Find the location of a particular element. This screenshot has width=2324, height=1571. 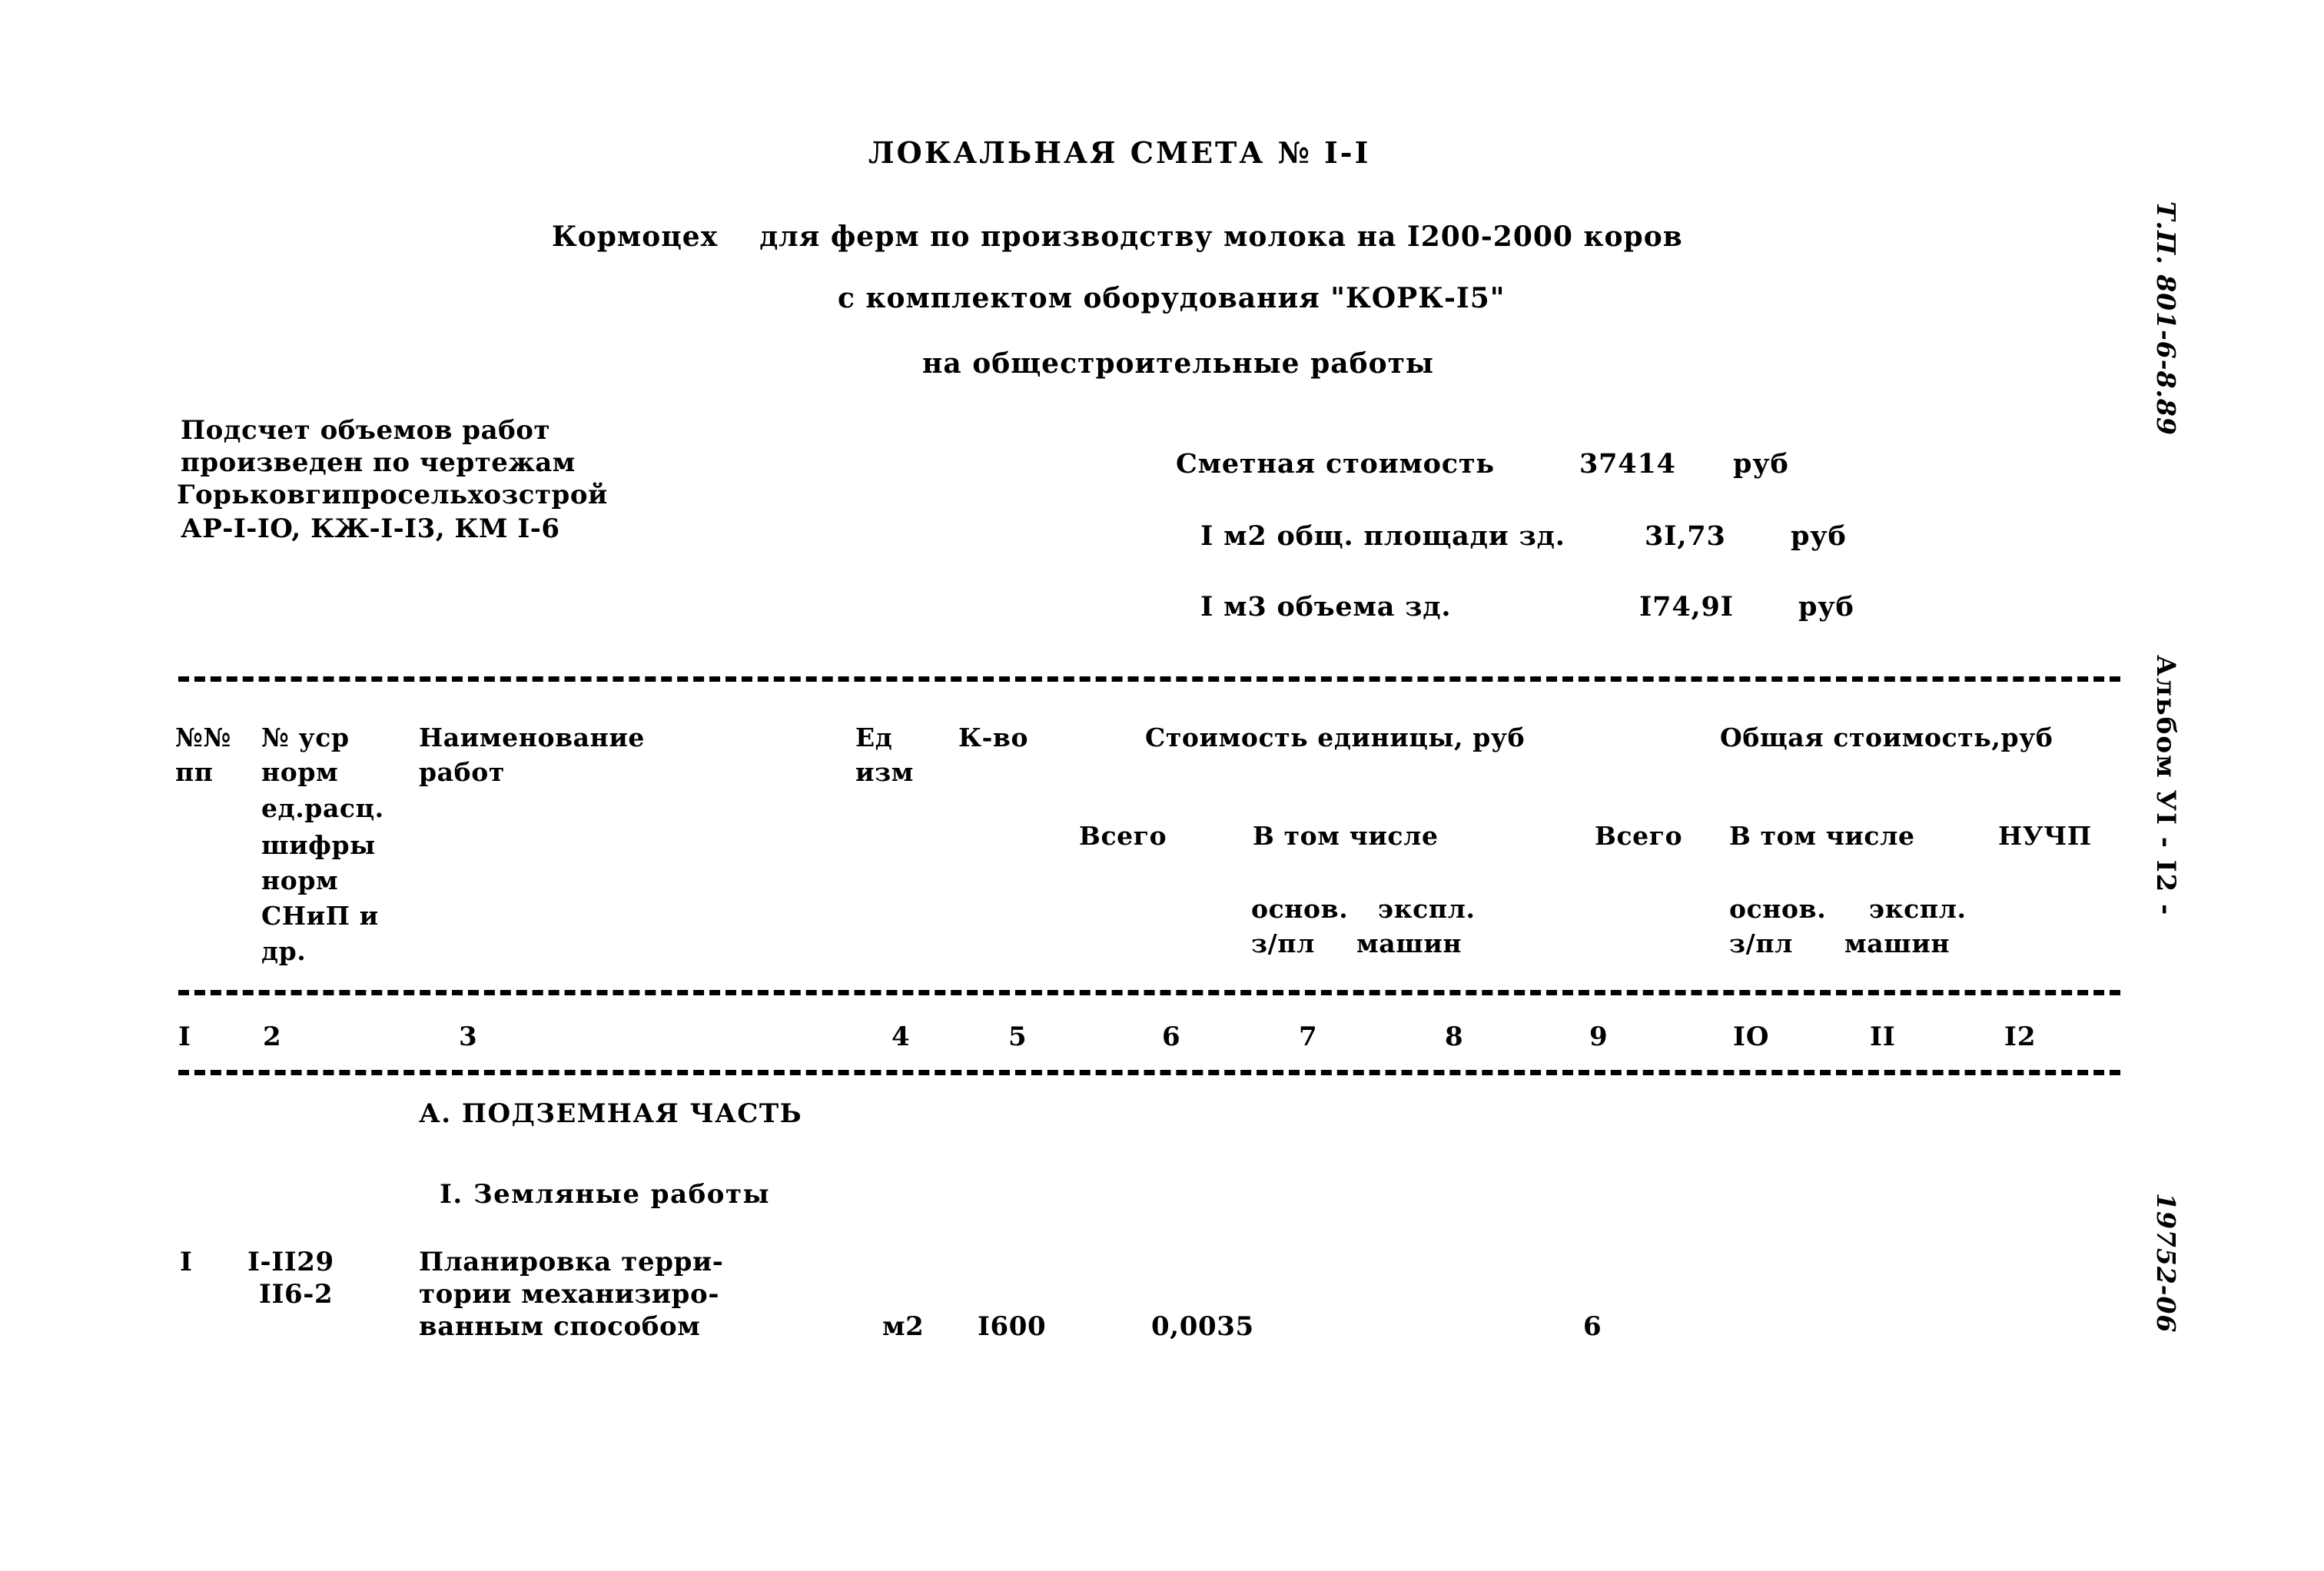

cost-value-m2: 3I,73 is located at coordinates (1685, 536).